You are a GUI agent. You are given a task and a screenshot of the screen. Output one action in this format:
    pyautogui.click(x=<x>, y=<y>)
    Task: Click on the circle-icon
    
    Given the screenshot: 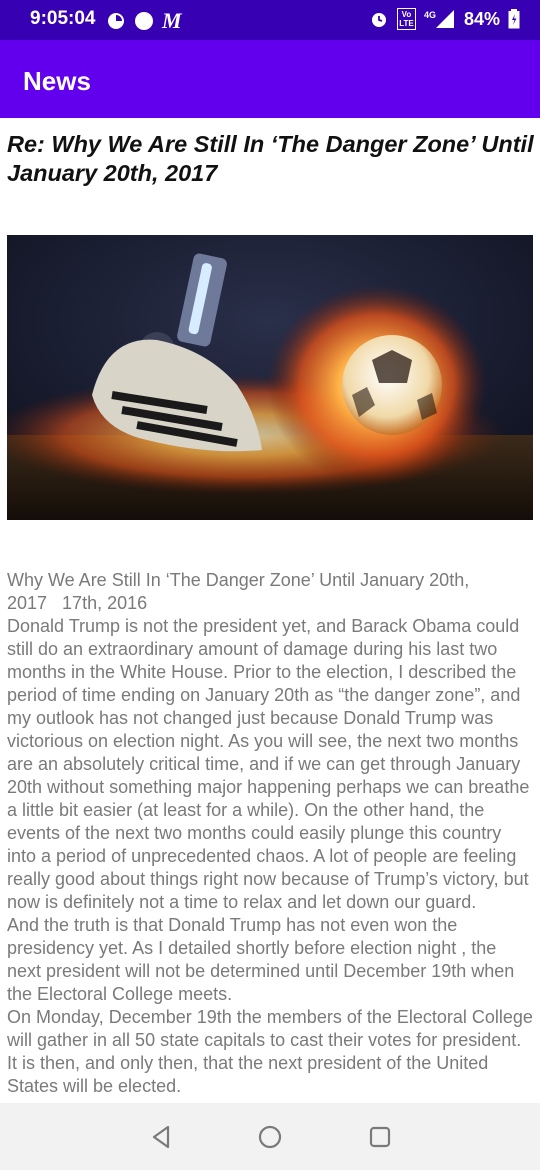 What is the action you would take?
    pyautogui.click(x=144, y=21)
    